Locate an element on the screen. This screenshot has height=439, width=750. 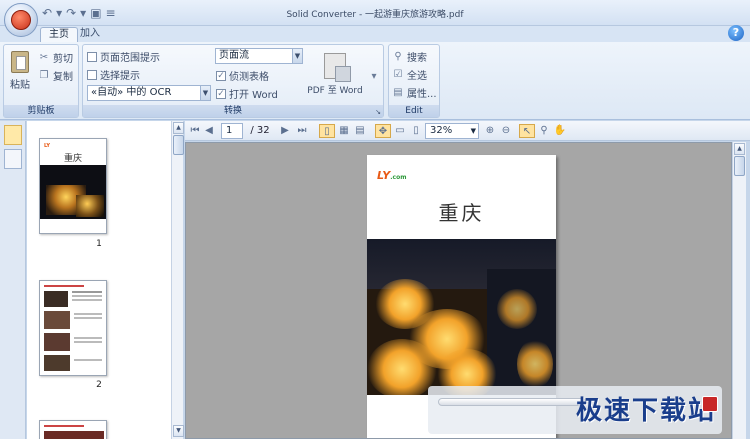
copy-label: 复制 is located at coordinates (63, 77).